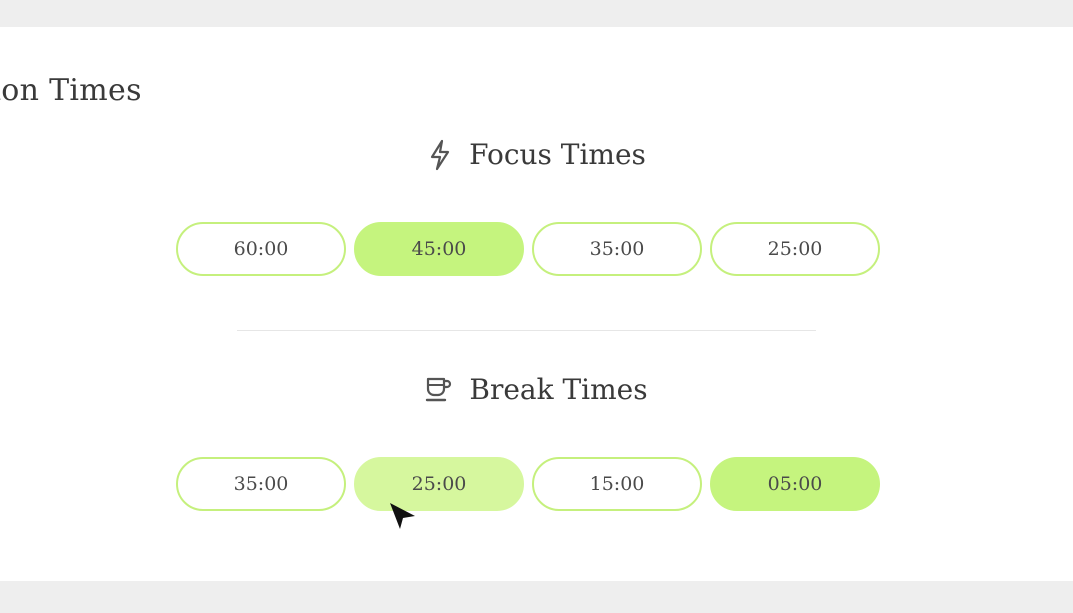 The width and height of the screenshot is (1073, 613). What do you see at coordinates (528, 484) in the screenshot?
I see `break-times-options: 35:00 25:00 15:00 05:00` at bounding box center [528, 484].